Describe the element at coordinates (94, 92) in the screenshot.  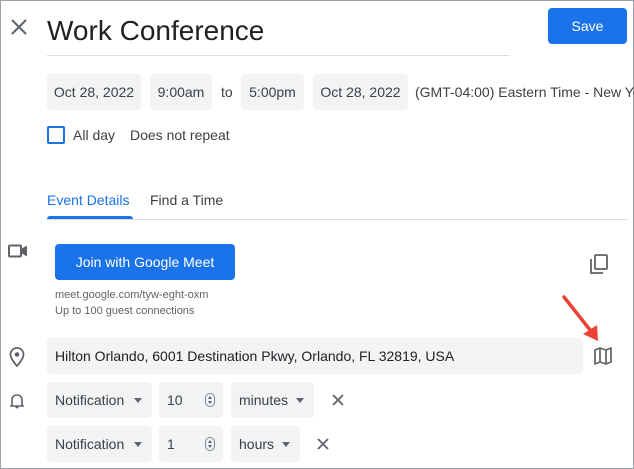
I see `start-date-field: Oct 28, 2022` at that location.